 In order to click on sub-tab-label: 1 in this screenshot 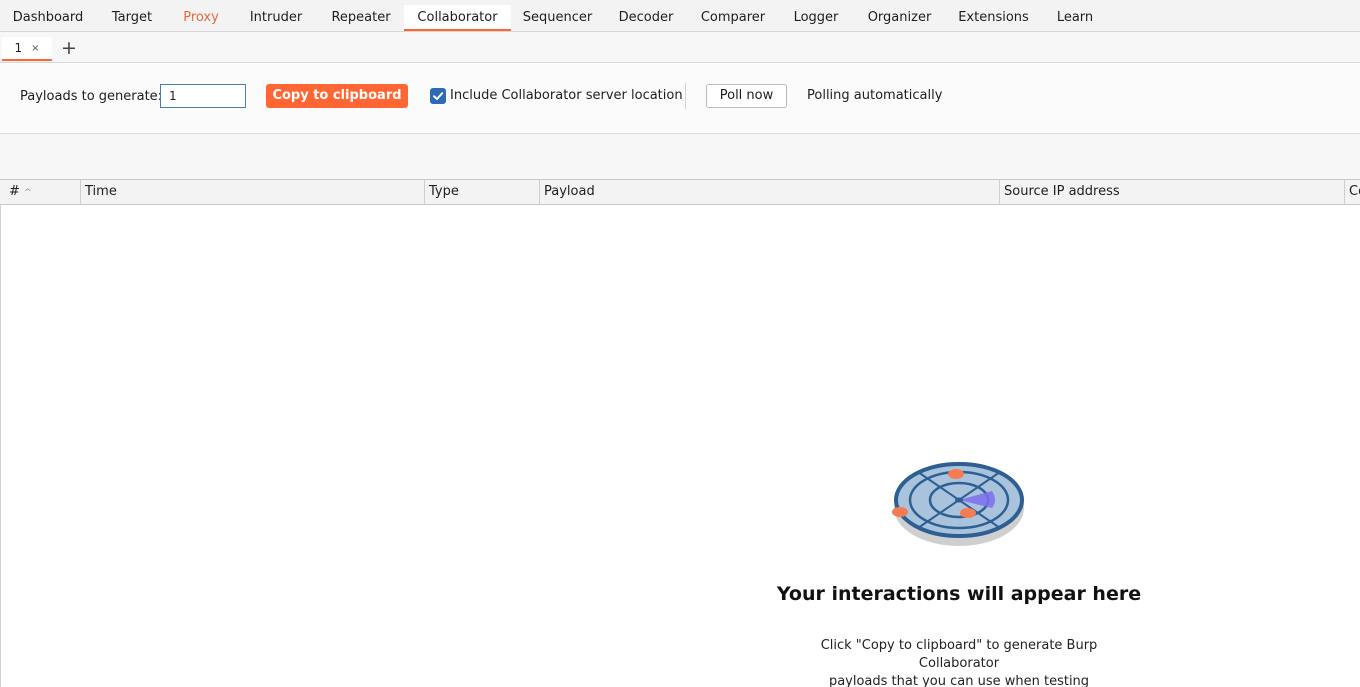, I will do `click(18, 48)`.